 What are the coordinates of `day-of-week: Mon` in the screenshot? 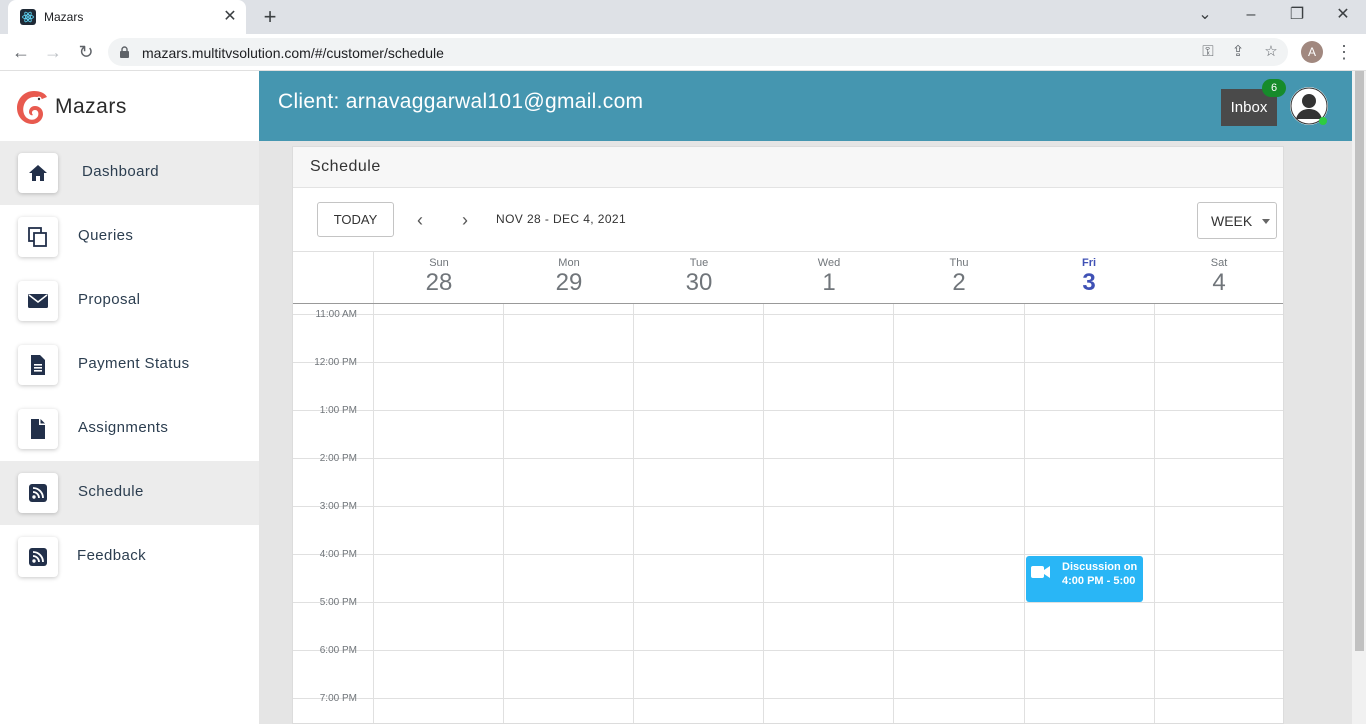 It's located at (569, 263).